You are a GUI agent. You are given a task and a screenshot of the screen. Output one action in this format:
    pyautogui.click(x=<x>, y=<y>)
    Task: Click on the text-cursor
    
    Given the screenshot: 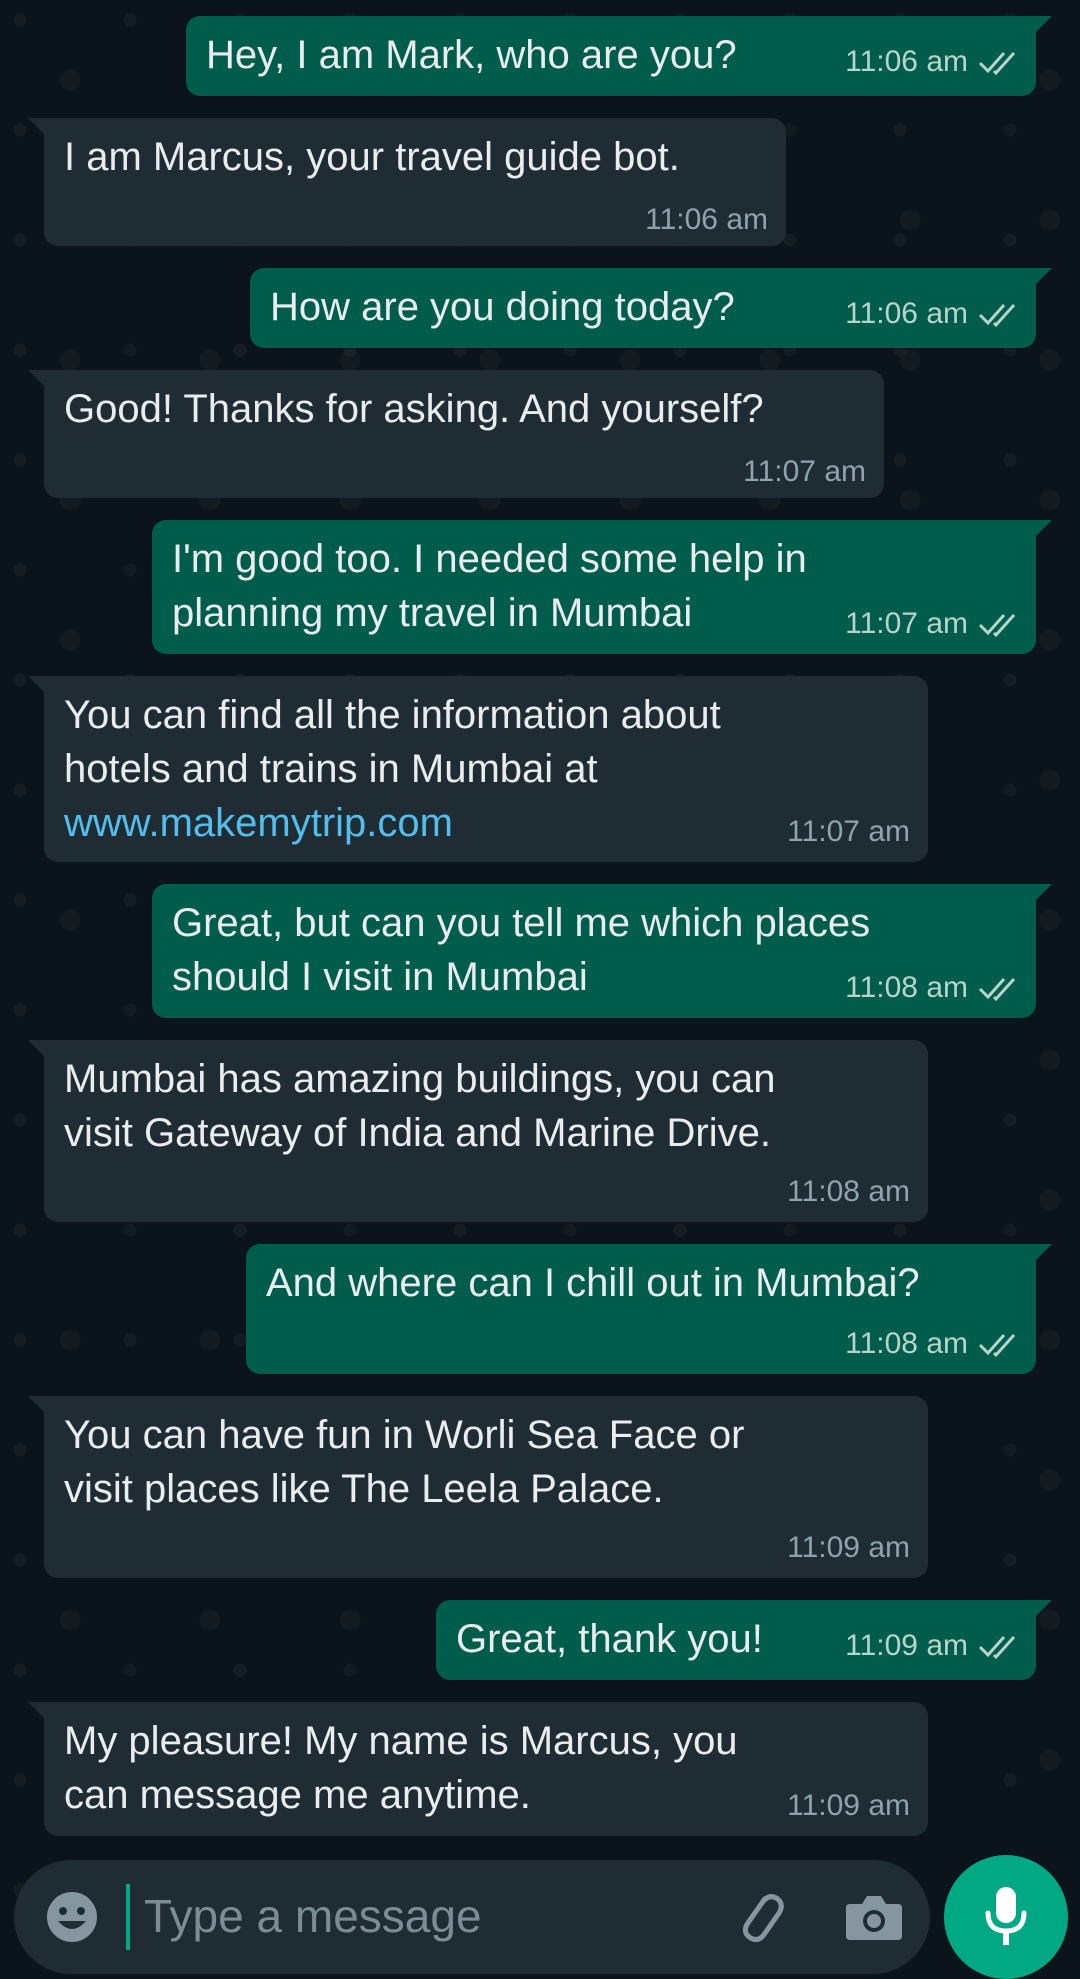 What is the action you would take?
    pyautogui.click(x=128, y=1917)
    